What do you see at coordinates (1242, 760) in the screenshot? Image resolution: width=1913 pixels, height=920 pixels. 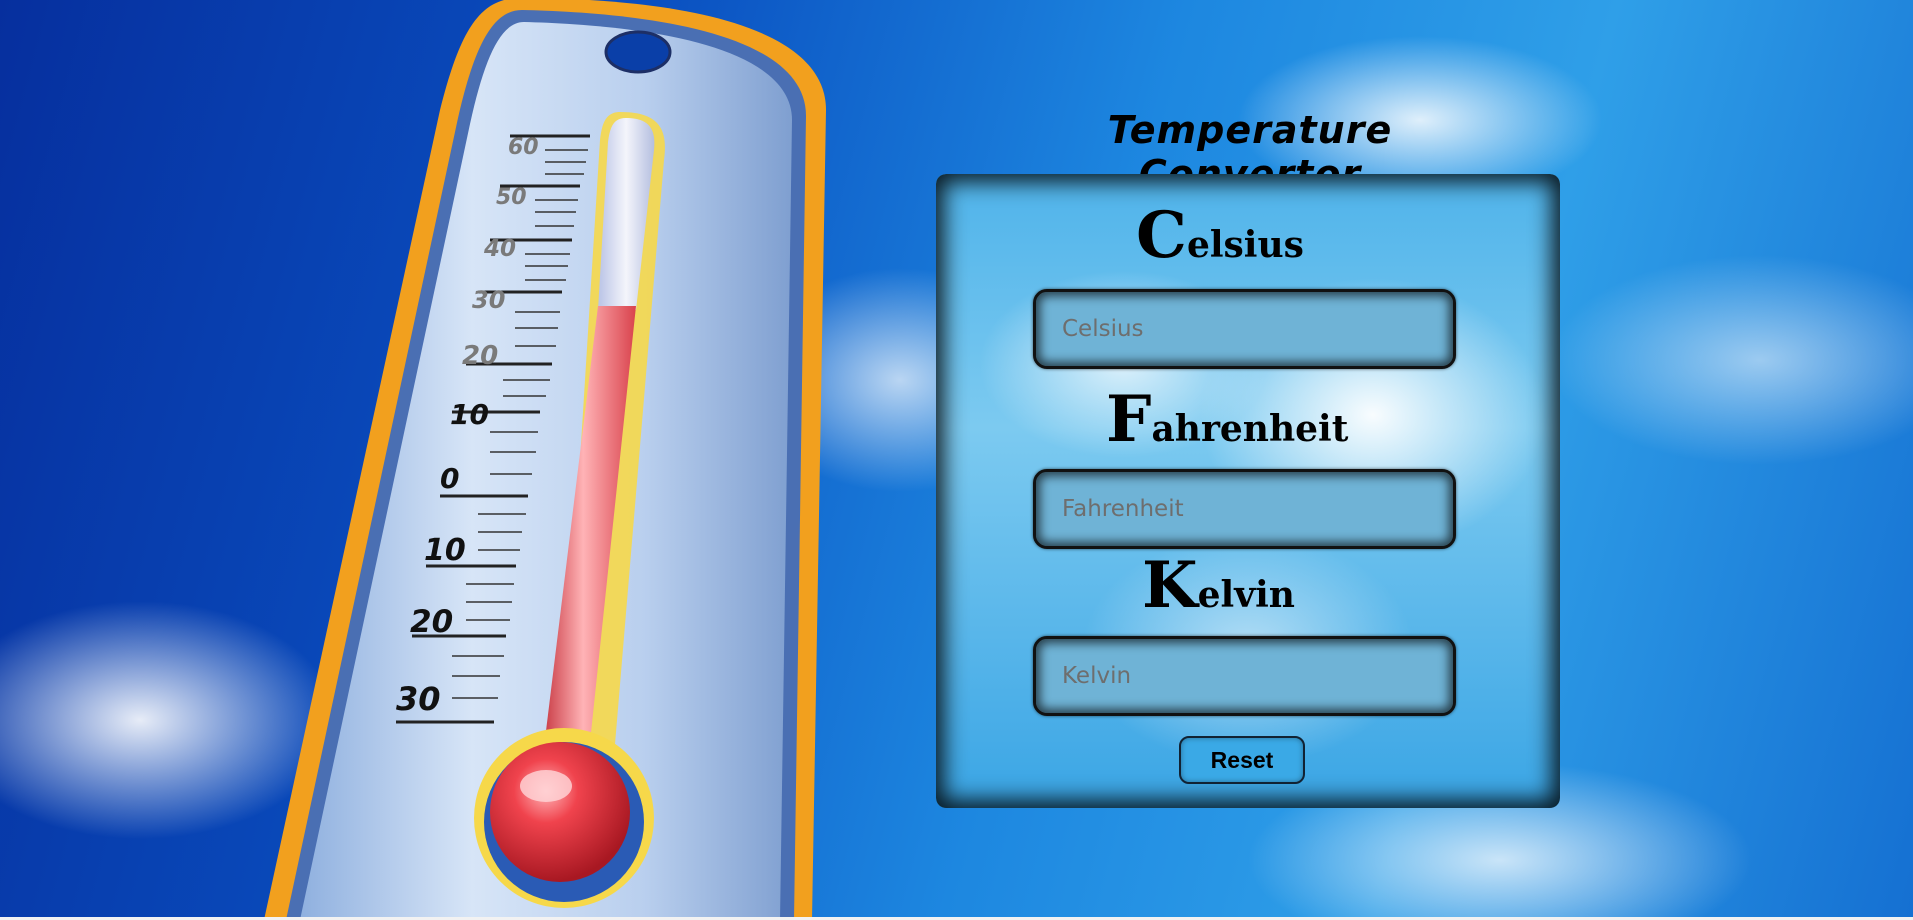 I see `reset-button: Reset` at bounding box center [1242, 760].